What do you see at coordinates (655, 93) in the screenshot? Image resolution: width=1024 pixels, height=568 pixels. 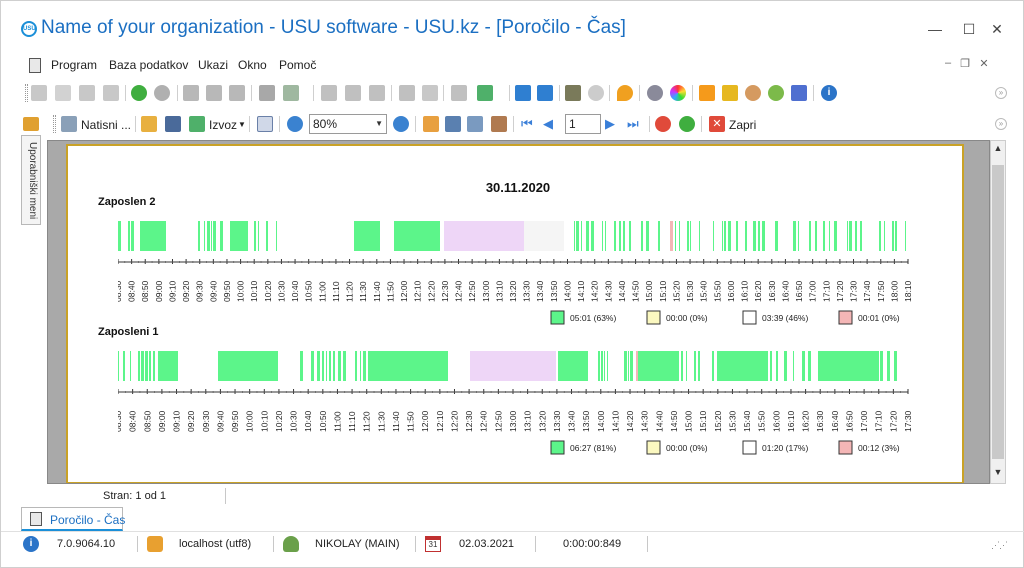 I see `gear-icon` at bounding box center [655, 93].